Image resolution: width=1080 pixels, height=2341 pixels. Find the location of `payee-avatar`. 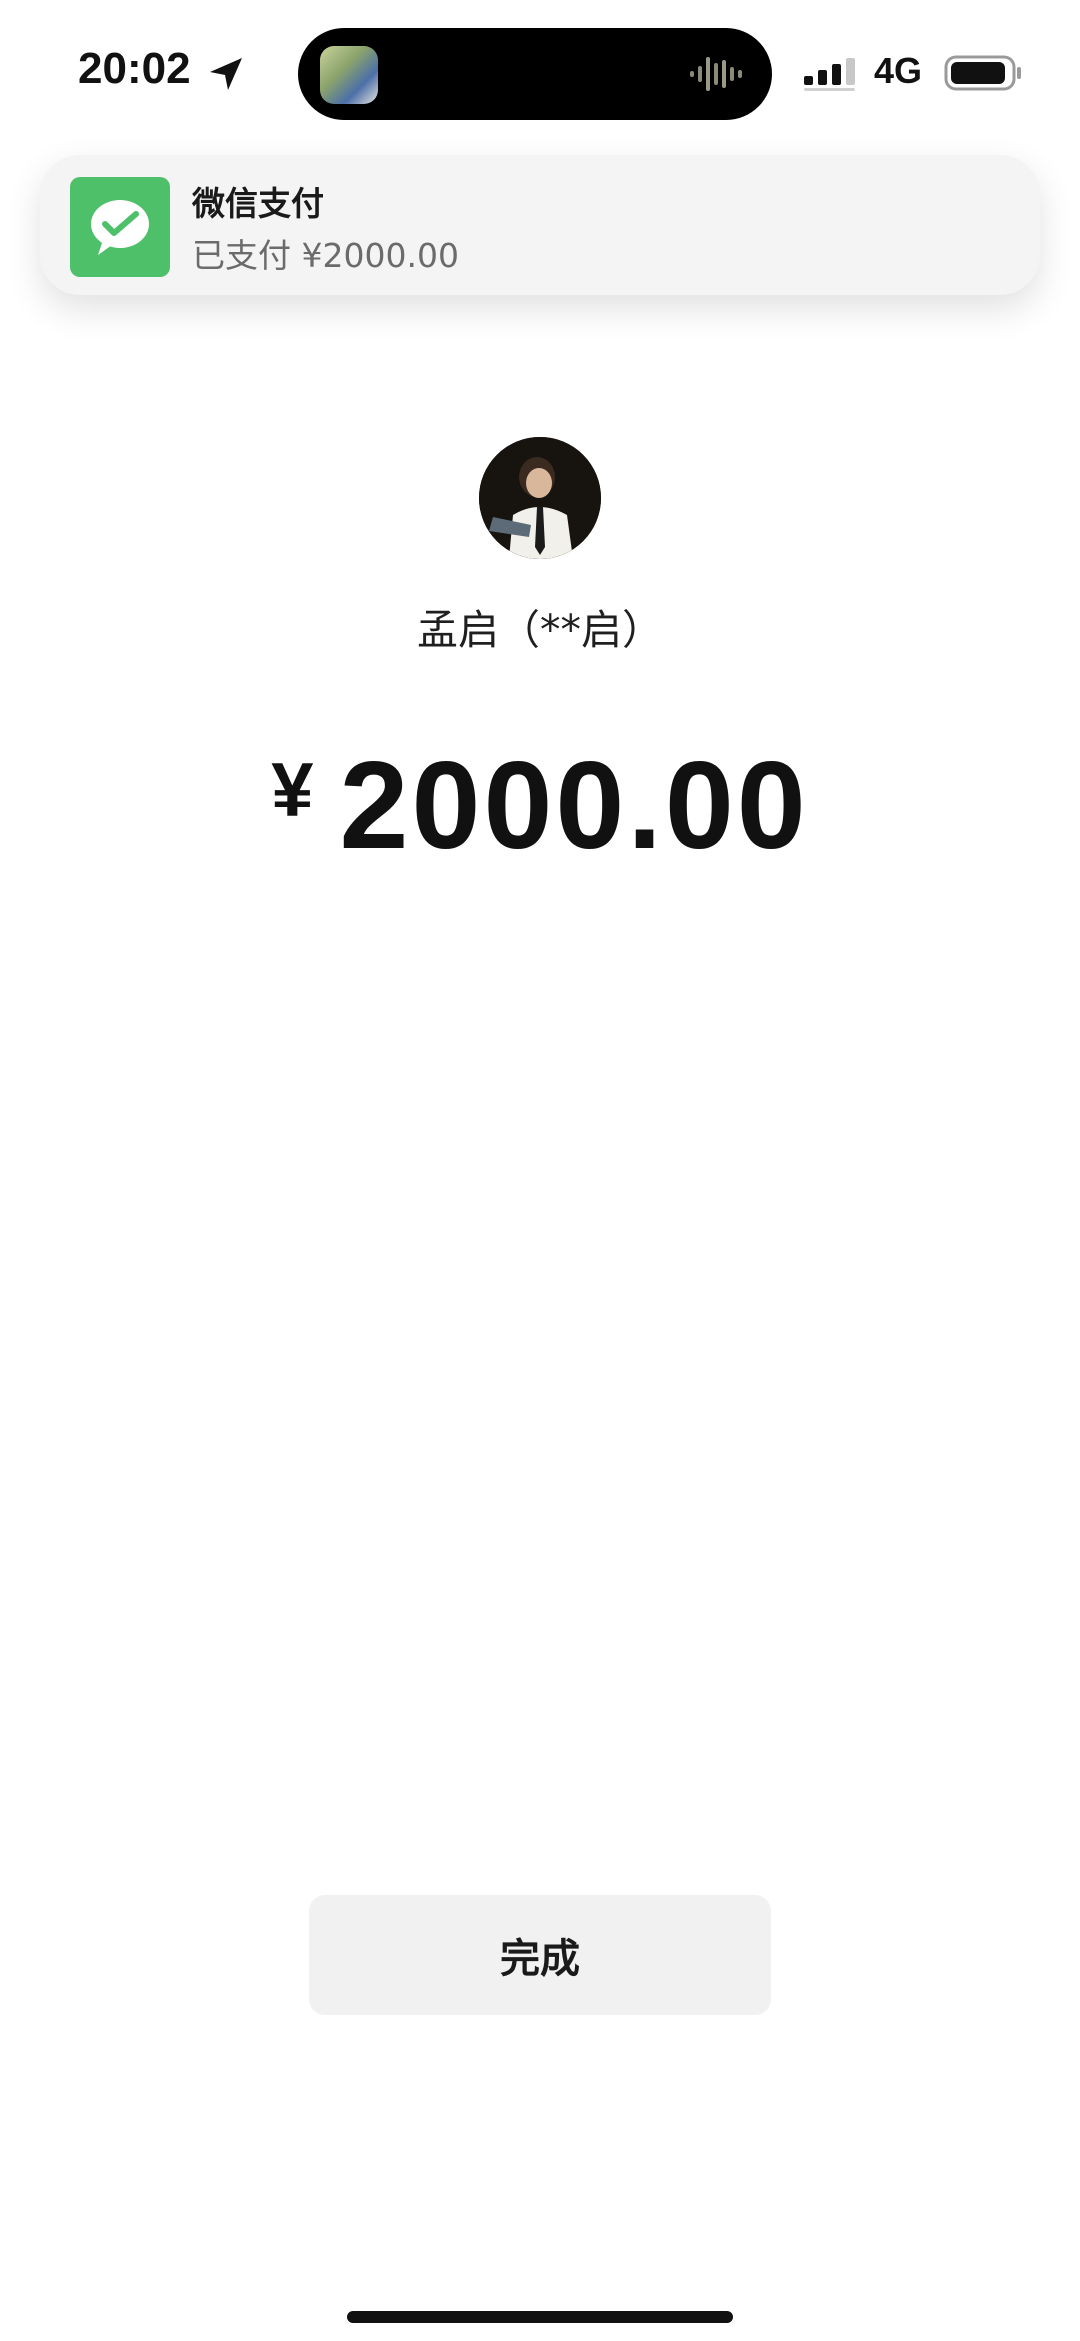

payee-avatar is located at coordinates (540, 498).